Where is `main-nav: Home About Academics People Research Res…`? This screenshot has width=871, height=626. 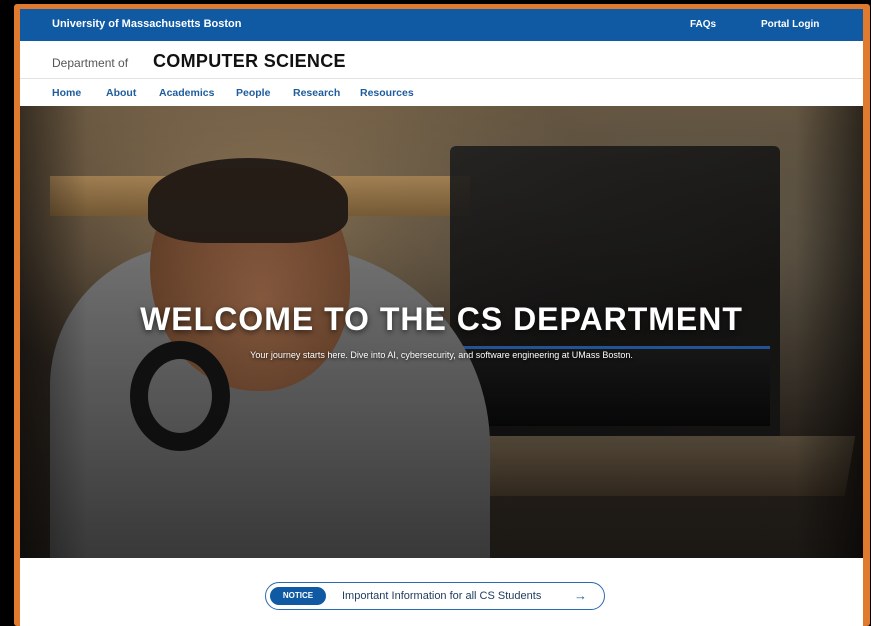
main-nav: Home About Academics People Research Res… is located at coordinates (441, 93).